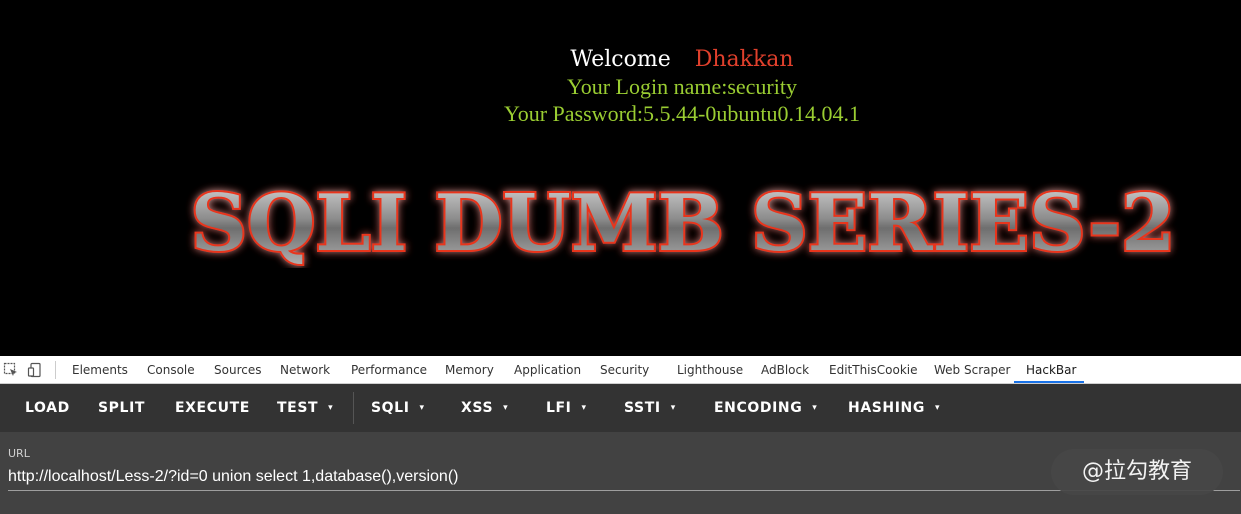 This screenshot has height=514, width=1241. I want to click on execute-button: EXECUTE, so click(212, 408).